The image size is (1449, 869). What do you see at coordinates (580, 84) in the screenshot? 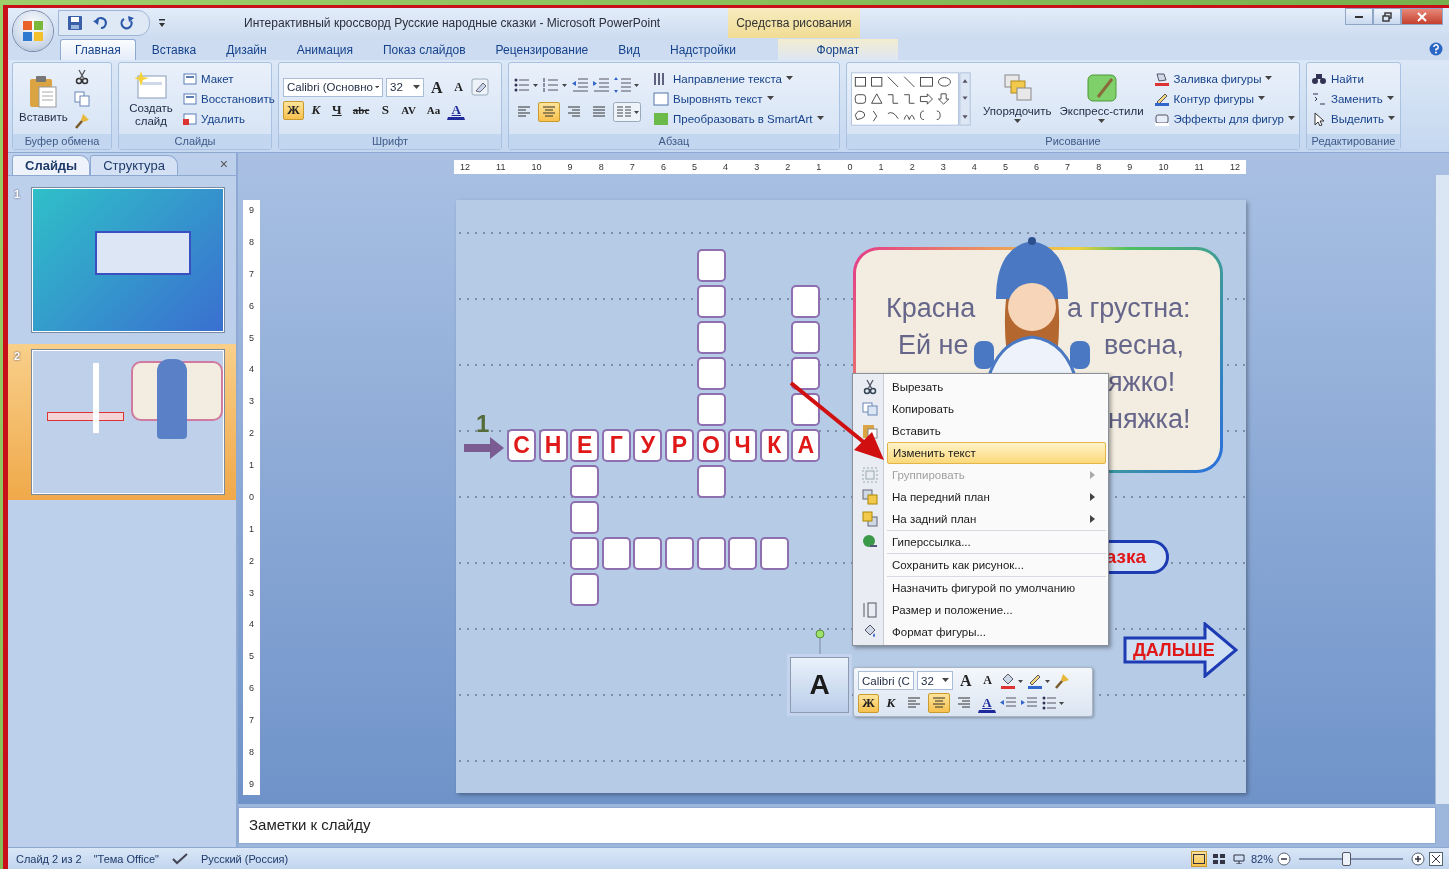
I see `decrease-indent-icon` at bounding box center [580, 84].